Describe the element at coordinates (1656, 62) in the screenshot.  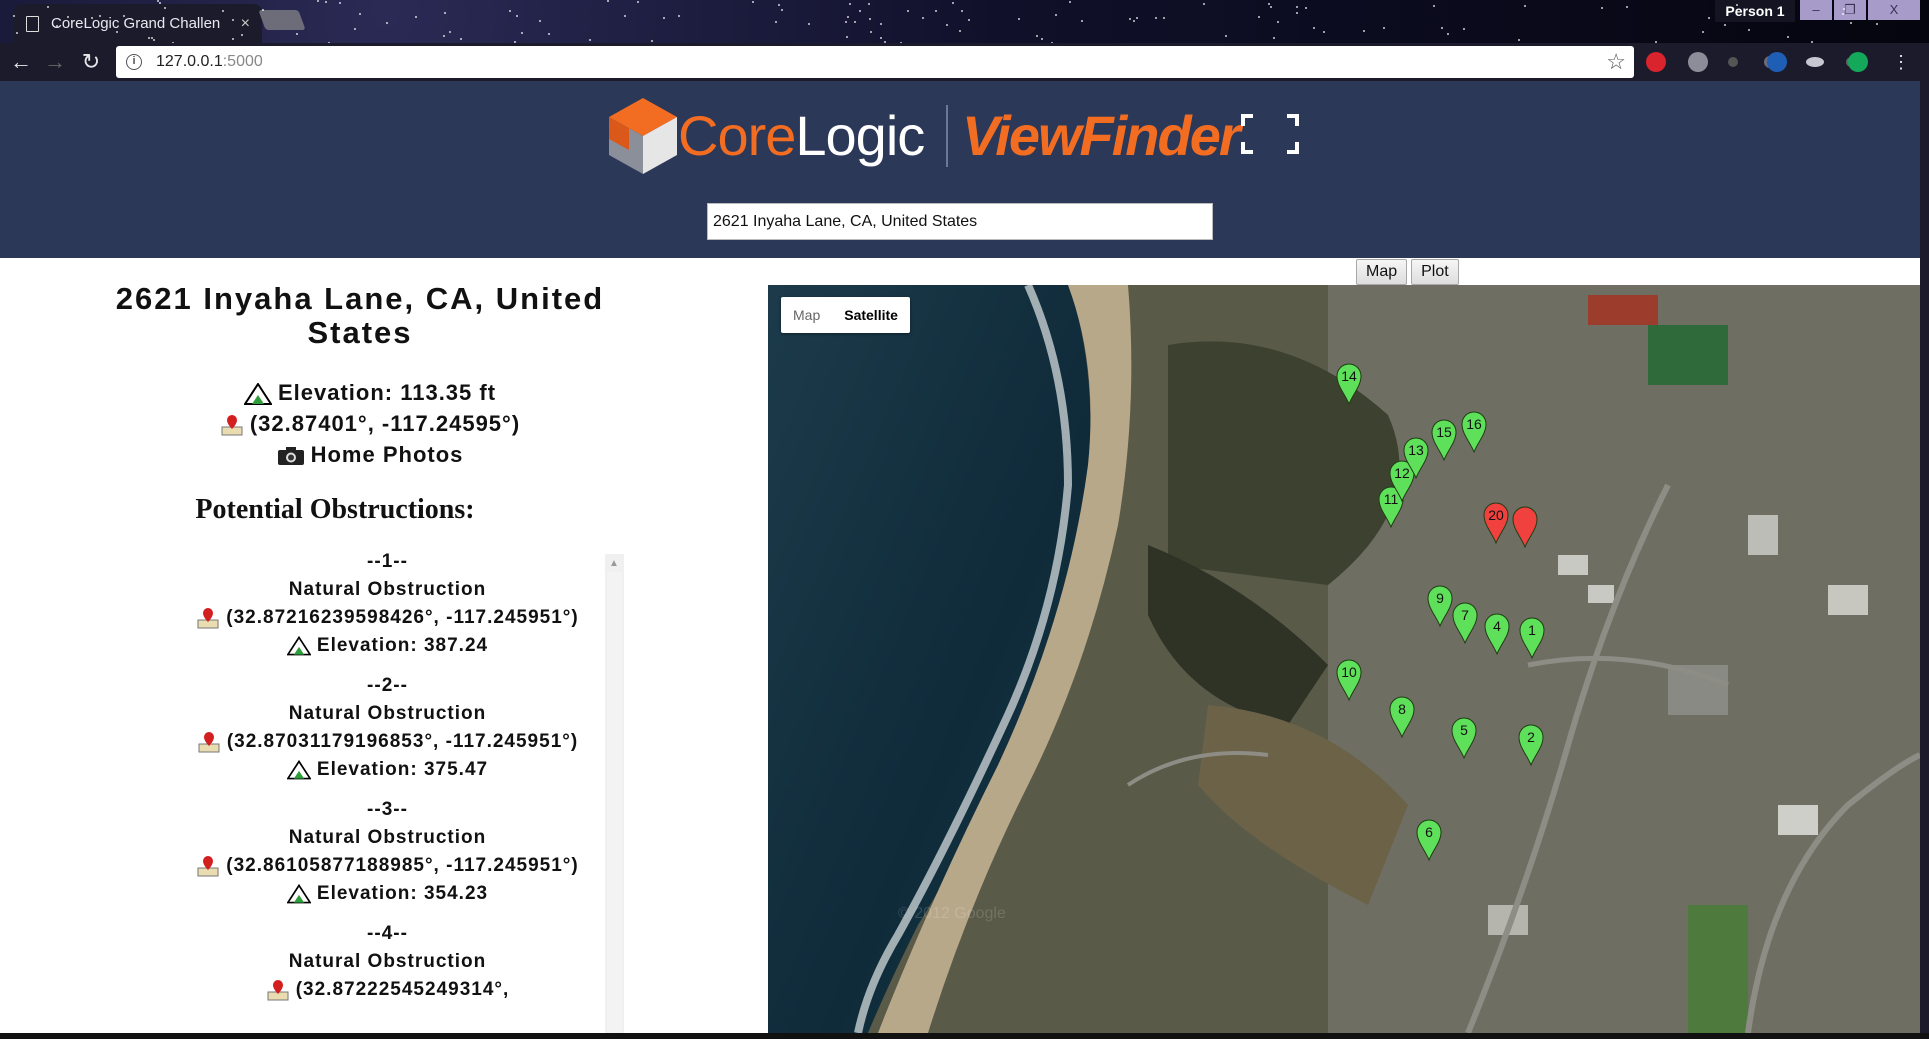
I see `extension-red-shield-icon` at that location.